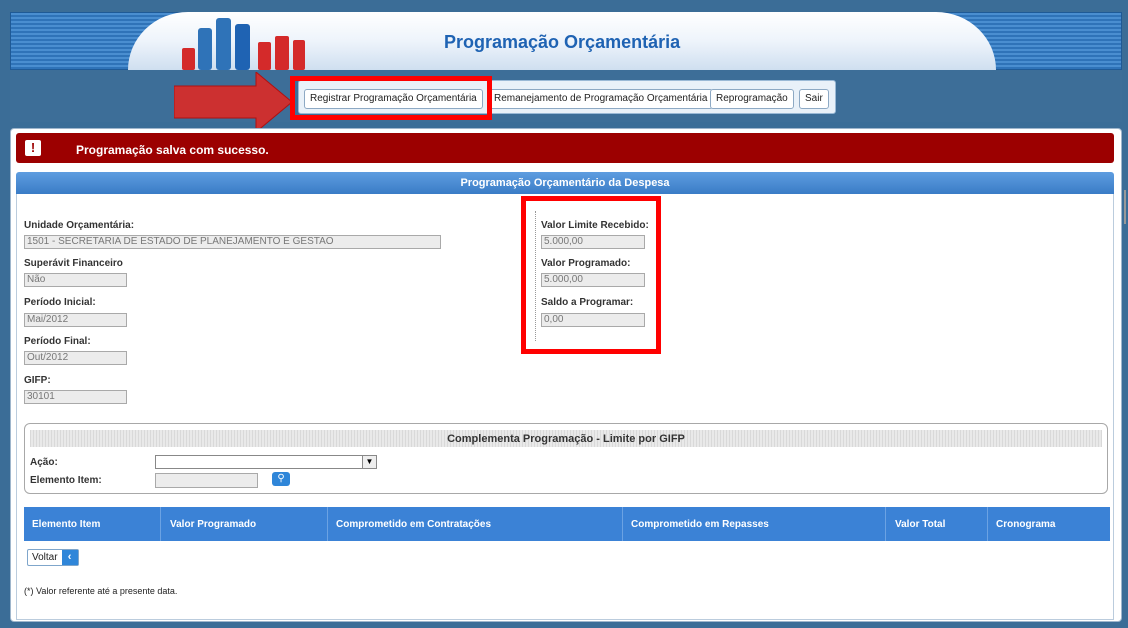 Image resolution: width=1128 pixels, height=628 pixels. I want to click on footnote: (*) Valor referente até a presente data., so click(101, 591).